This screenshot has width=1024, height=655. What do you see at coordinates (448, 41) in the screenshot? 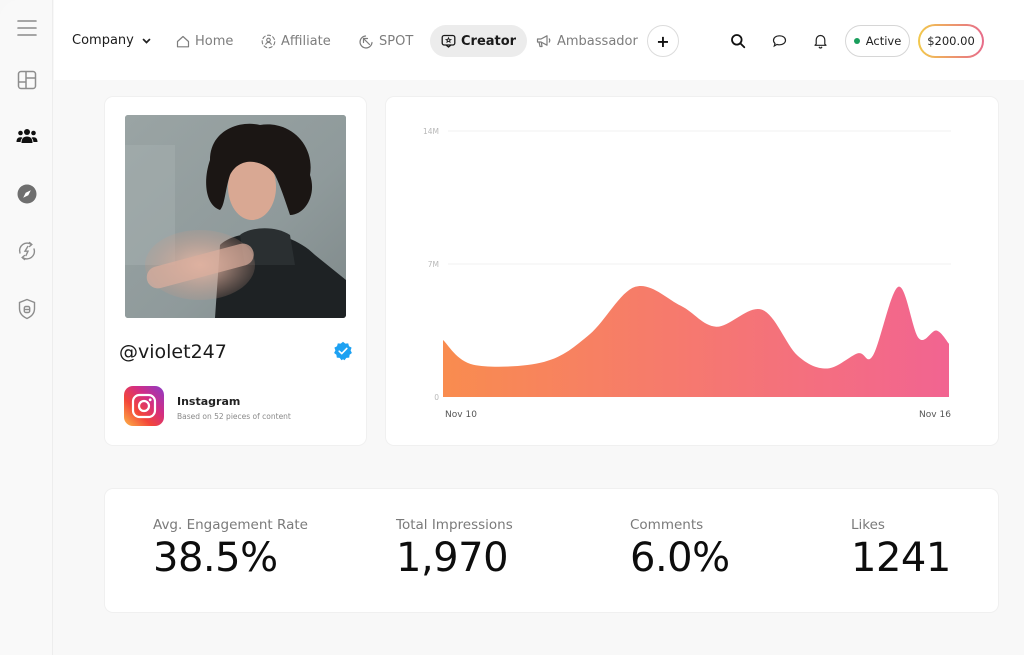
I see `creator-icon` at bounding box center [448, 41].